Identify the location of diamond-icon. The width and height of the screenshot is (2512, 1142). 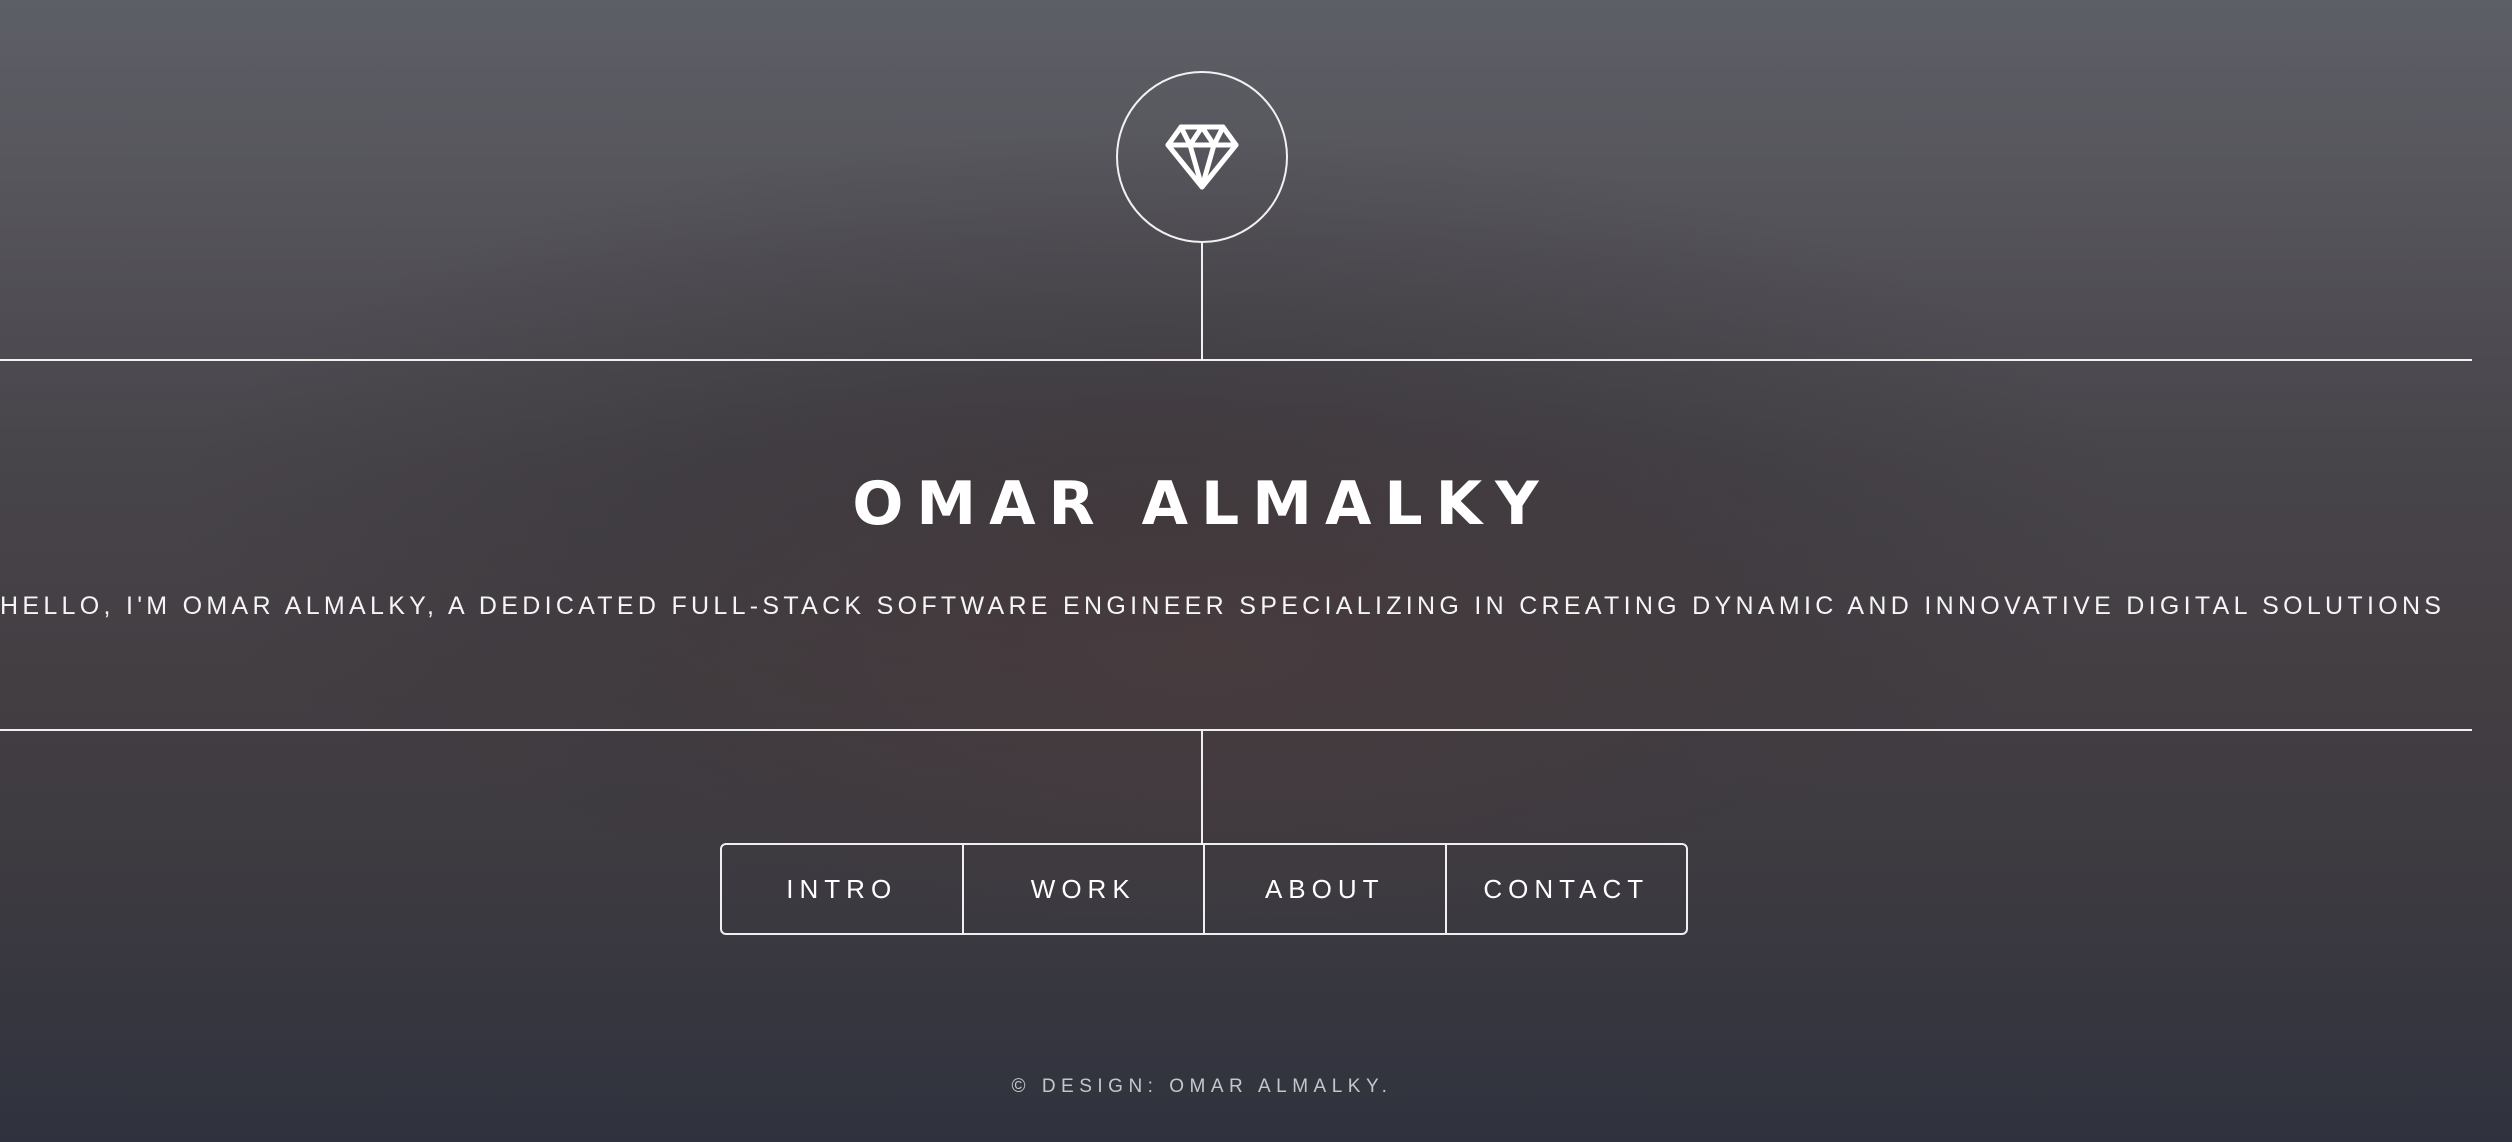
(1202, 157).